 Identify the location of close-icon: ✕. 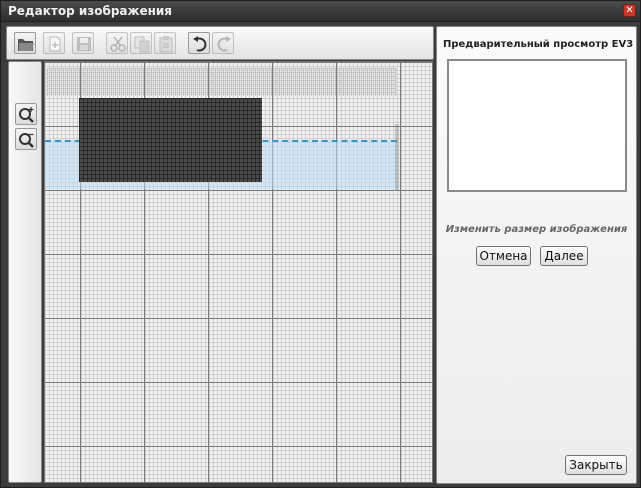
(629, 10).